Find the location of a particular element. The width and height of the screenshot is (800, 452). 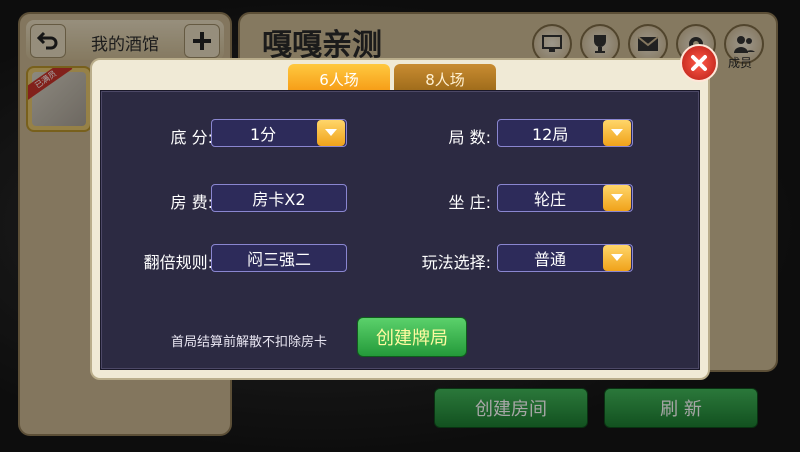

play-mode-value: 普通 is located at coordinates (550, 259).